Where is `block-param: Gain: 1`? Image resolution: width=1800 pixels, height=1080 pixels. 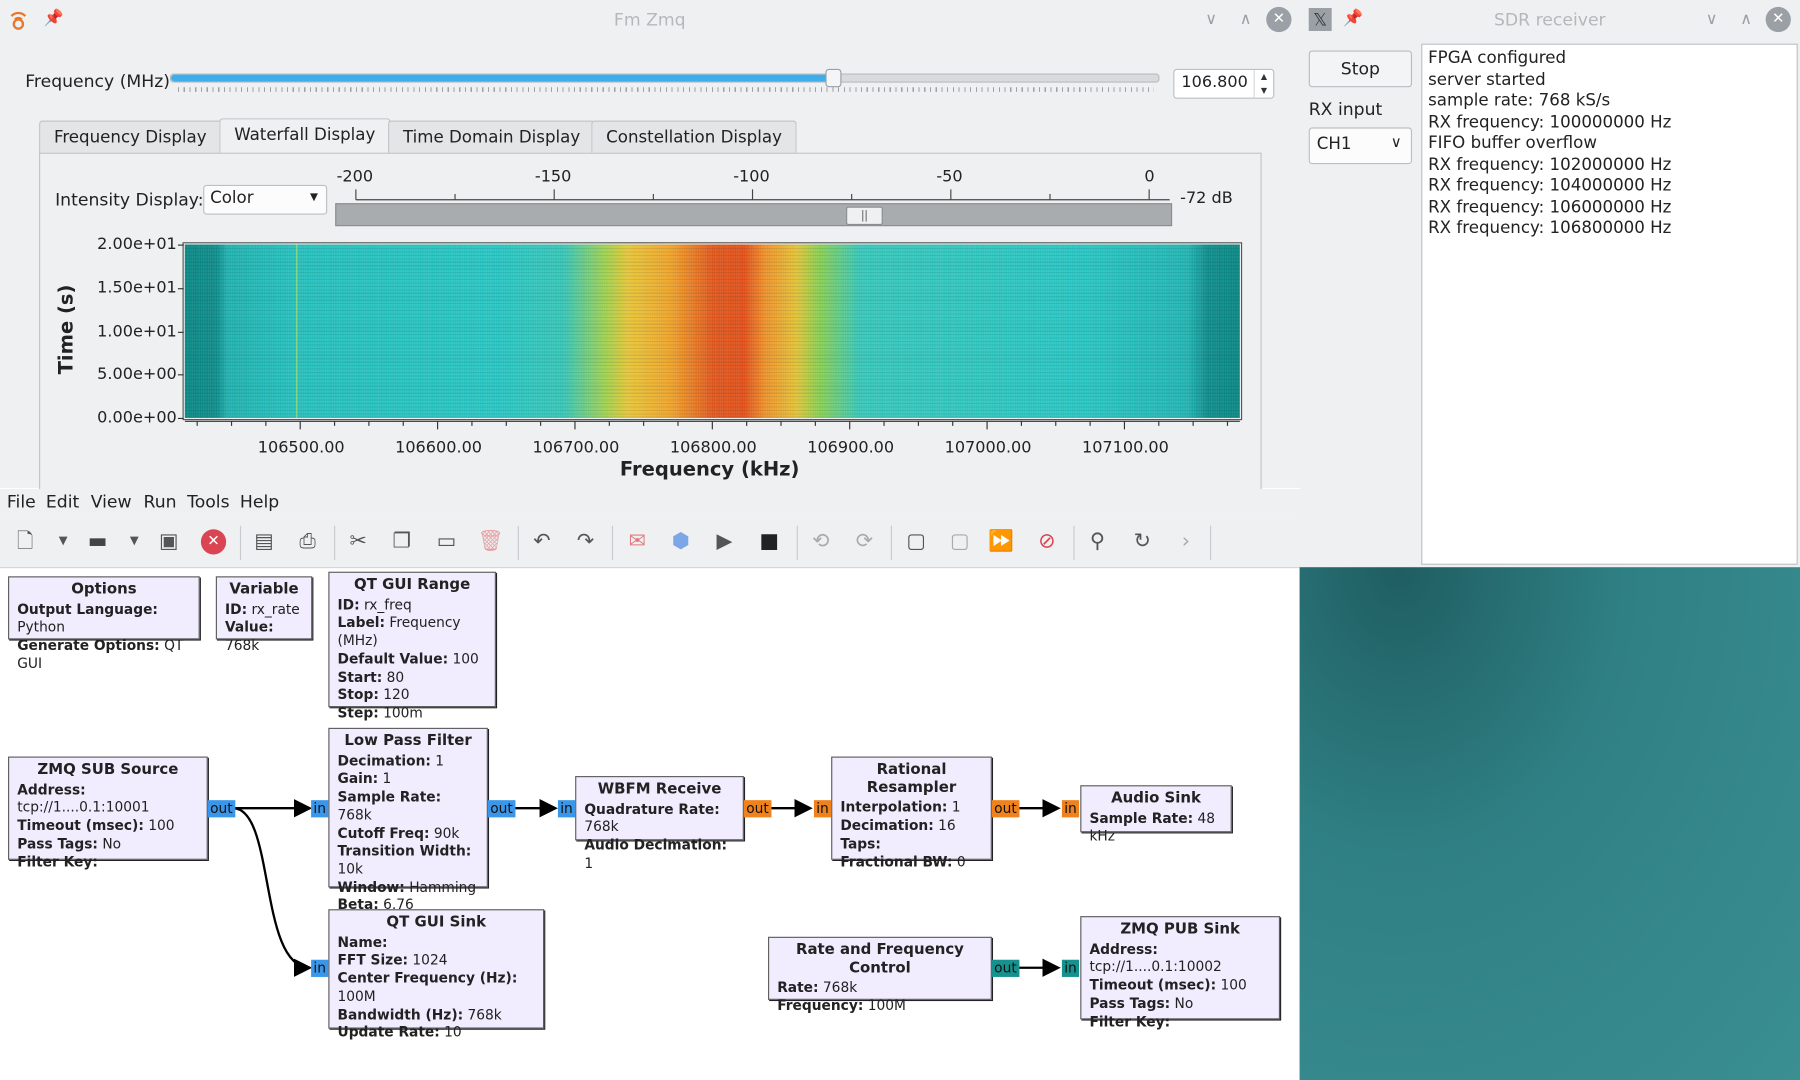
block-param: Gain: 1 is located at coordinates (408, 780).